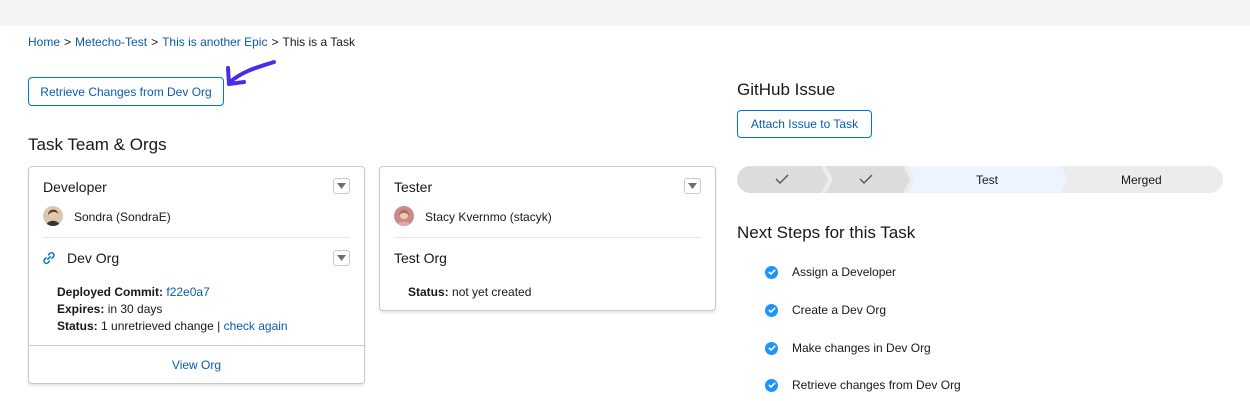 The width and height of the screenshot is (1250, 401). Describe the element at coordinates (251, 73) in the screenshot. I see `annotation-arrow-icon` at that location.